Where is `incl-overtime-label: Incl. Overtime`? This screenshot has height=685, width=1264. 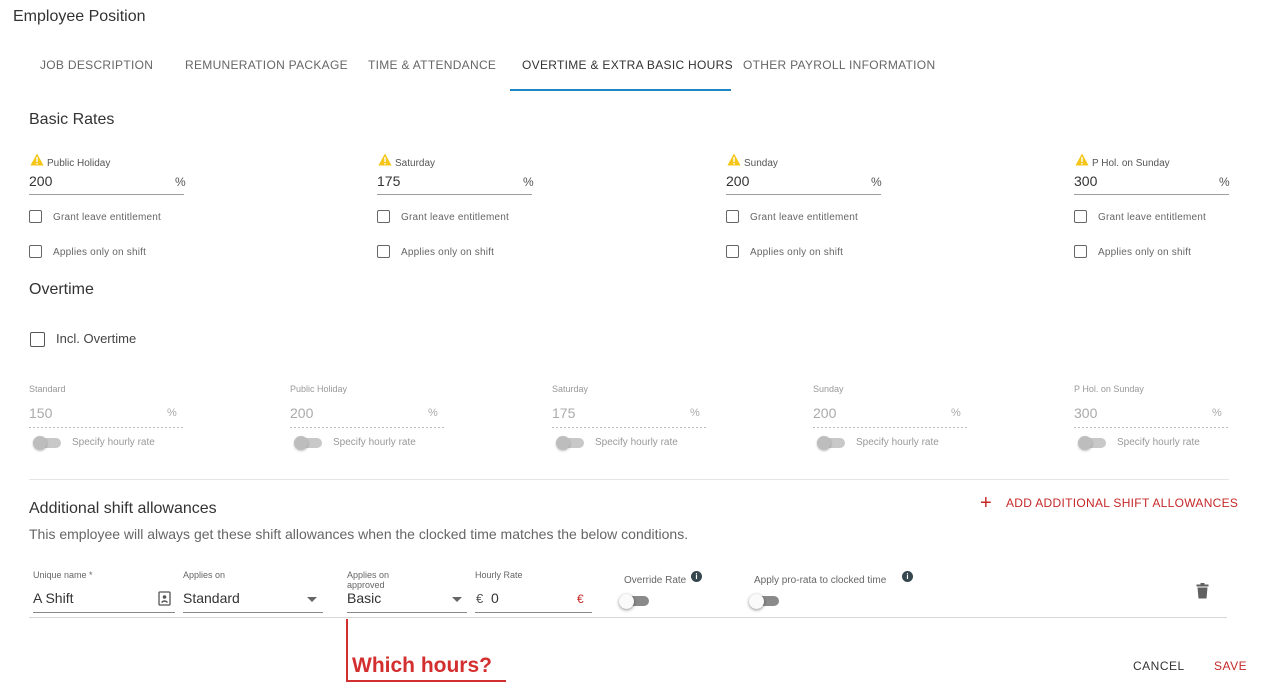 incl-overtime-label: Incl. Overtime is located at coordinates (96, 338).